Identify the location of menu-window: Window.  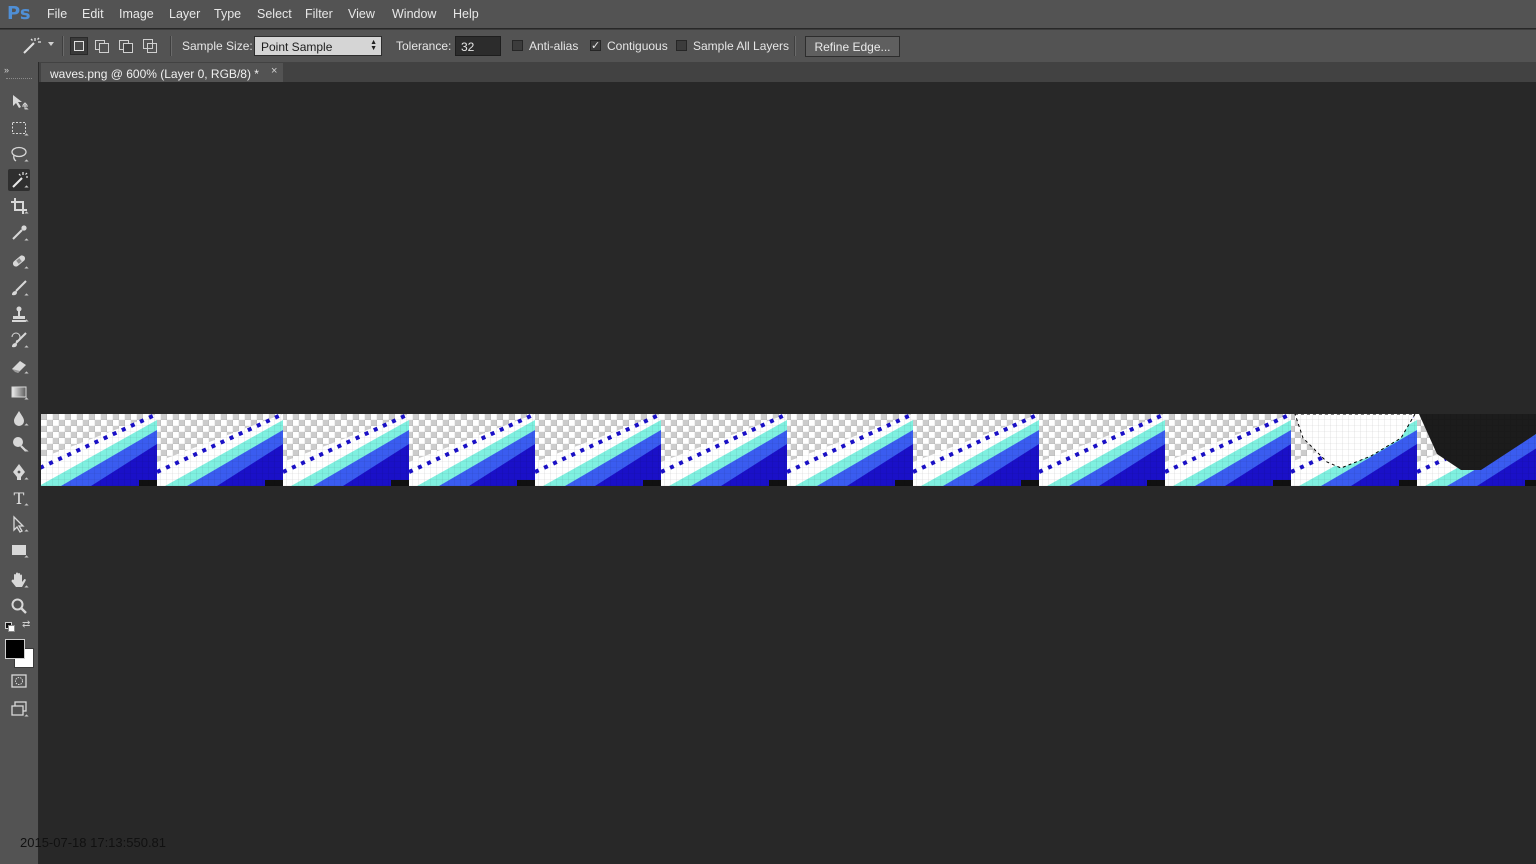
(414, 14).